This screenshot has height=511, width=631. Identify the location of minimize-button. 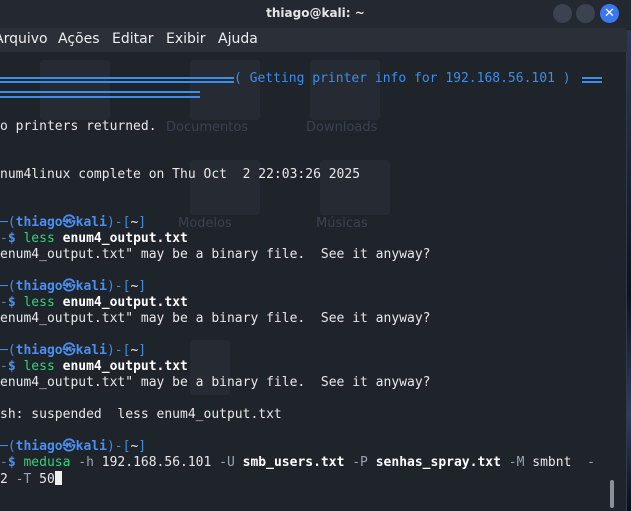
(562, 13).